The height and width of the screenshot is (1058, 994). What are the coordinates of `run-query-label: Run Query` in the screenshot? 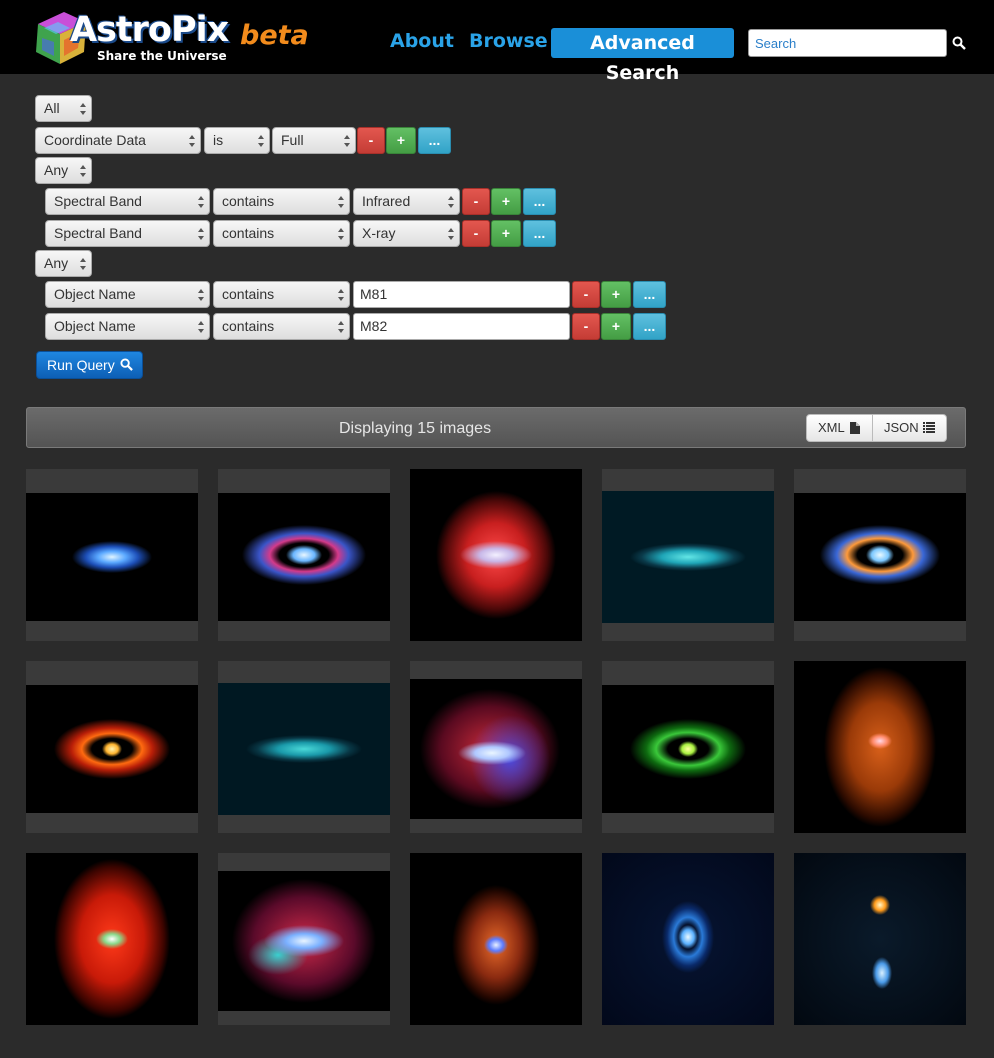 It's located at (81, 365).